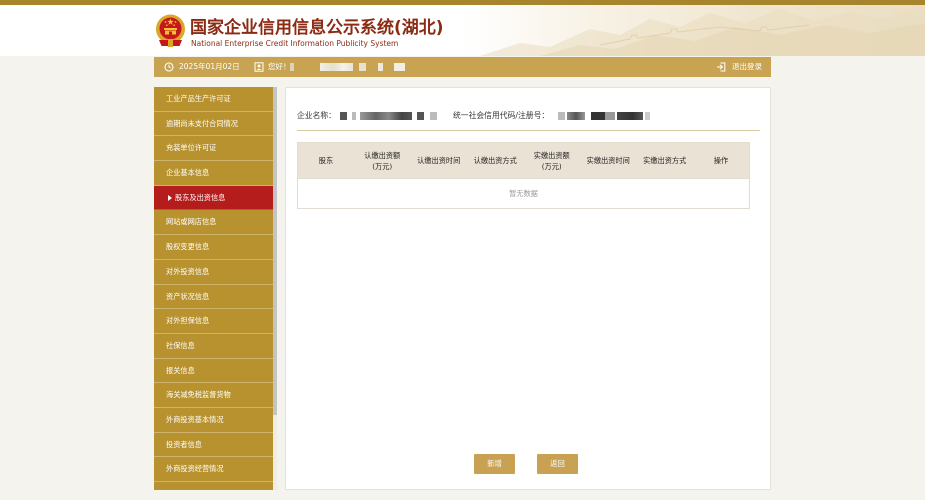  I want to click on sidebar-item-equity-change: 股权变更信息, so click(213, 247).